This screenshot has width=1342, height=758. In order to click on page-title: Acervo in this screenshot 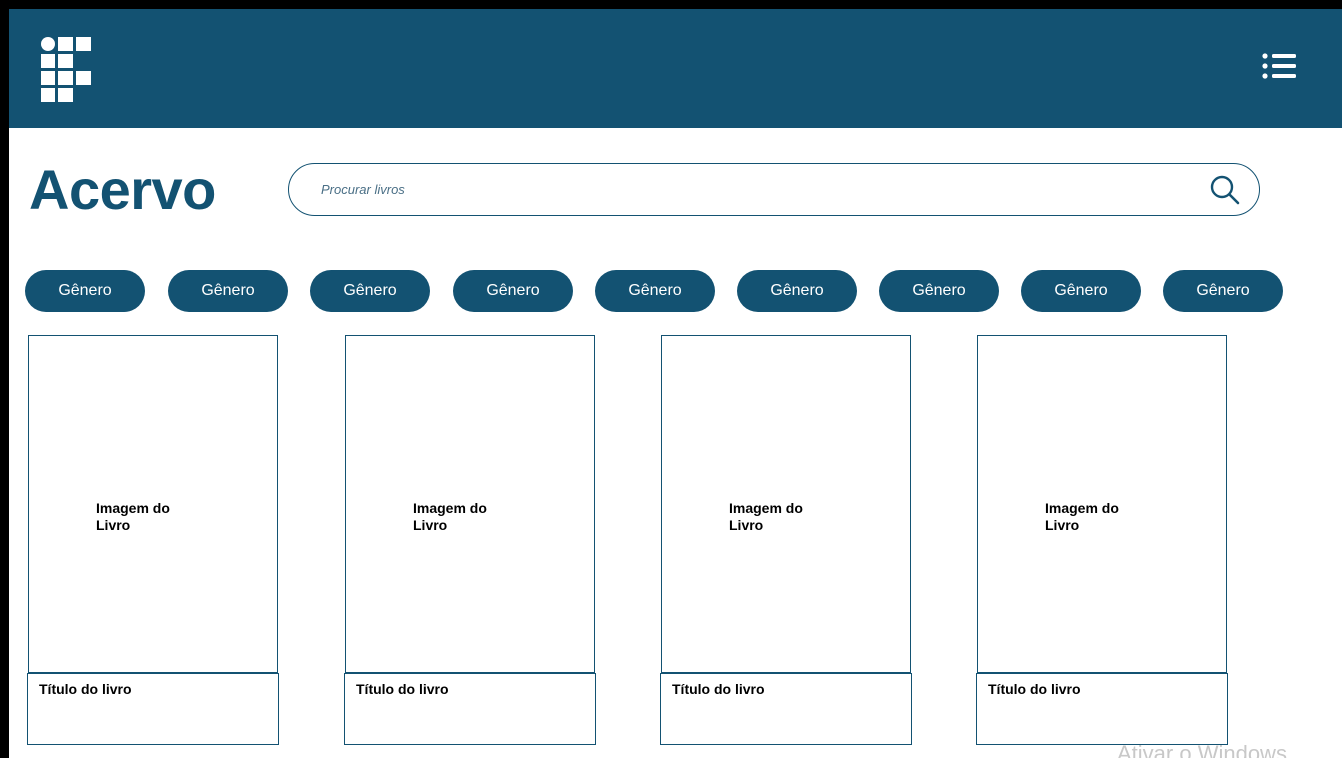, I will do `click(122, 189)`.